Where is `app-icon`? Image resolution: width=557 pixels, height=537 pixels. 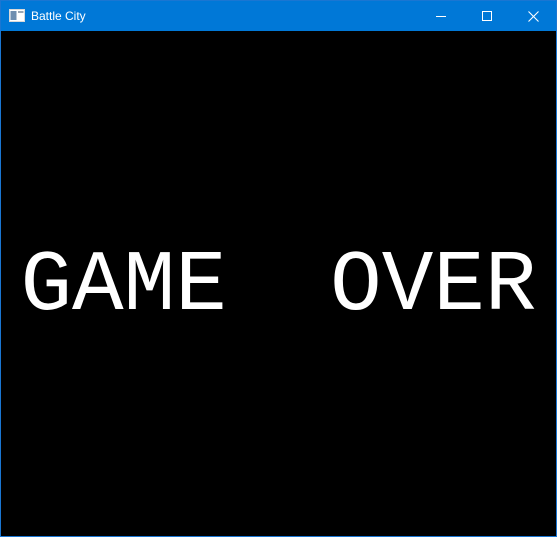 app-icon is located at coordinates (17, 15).